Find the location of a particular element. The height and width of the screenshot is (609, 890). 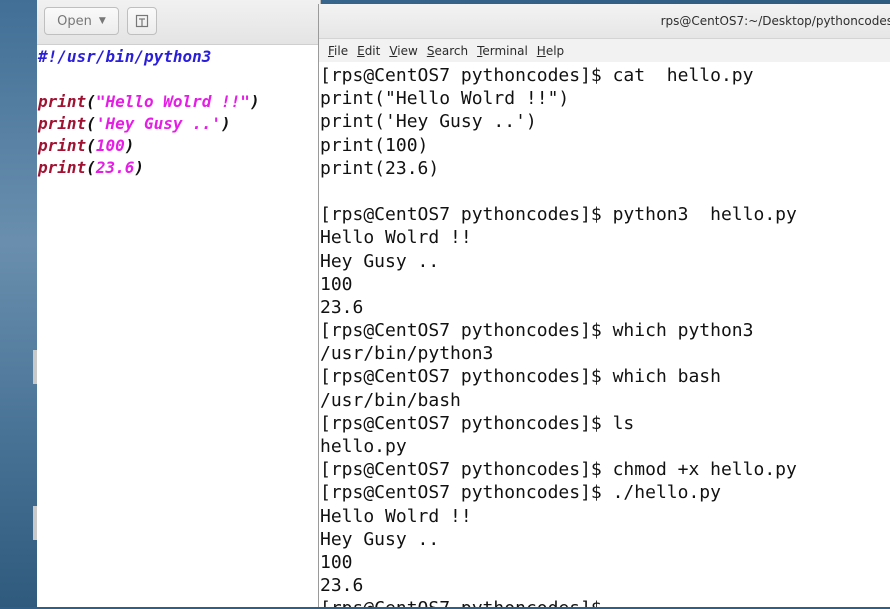

document-icon is located at coordinates (142, 21).